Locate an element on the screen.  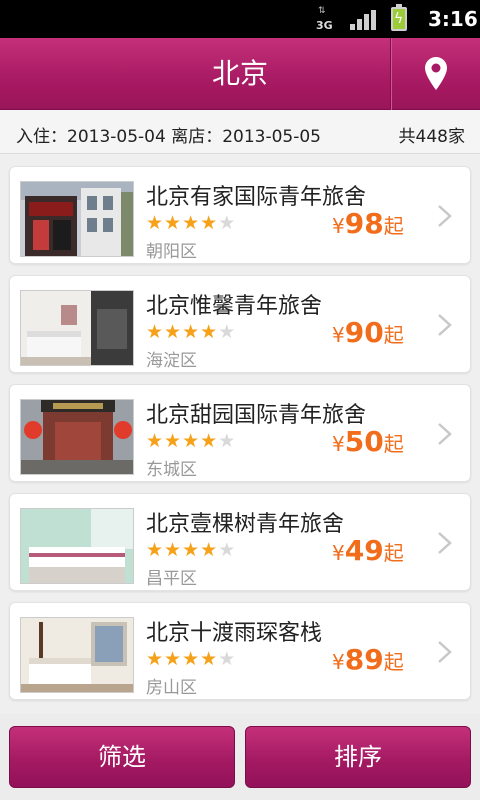
result-count: 共448家 is located at coordinates (431, 137).